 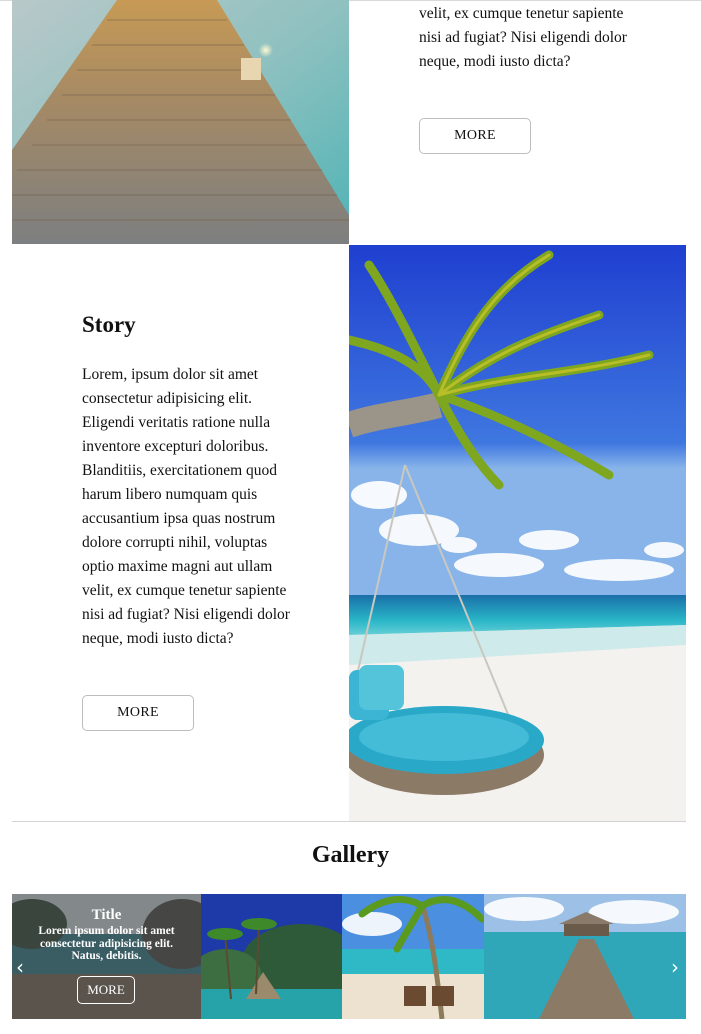 I want to click on gallery-heading: Gallery, so click(x=350, y=855).